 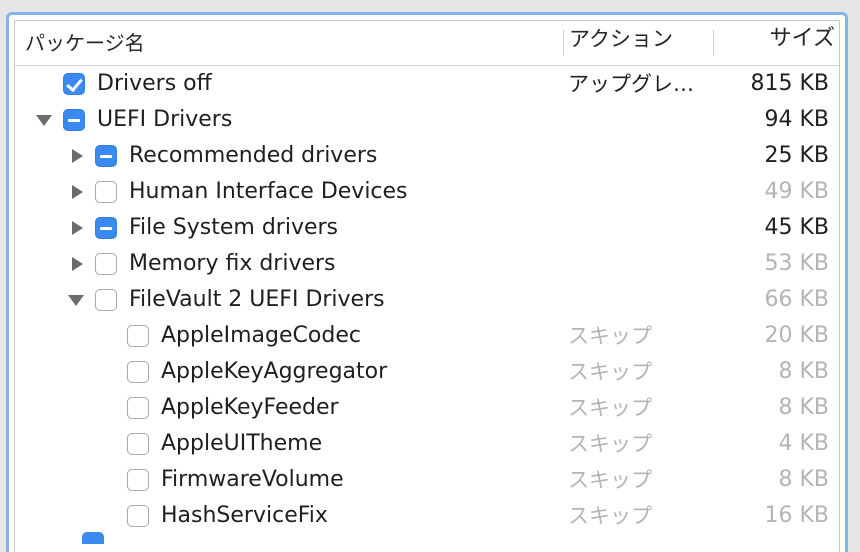 What do you see at coordinates (274, 371) in the screenshot?
I see `package-name: AppleKeyAggregator` at bounding box center [274, 371].